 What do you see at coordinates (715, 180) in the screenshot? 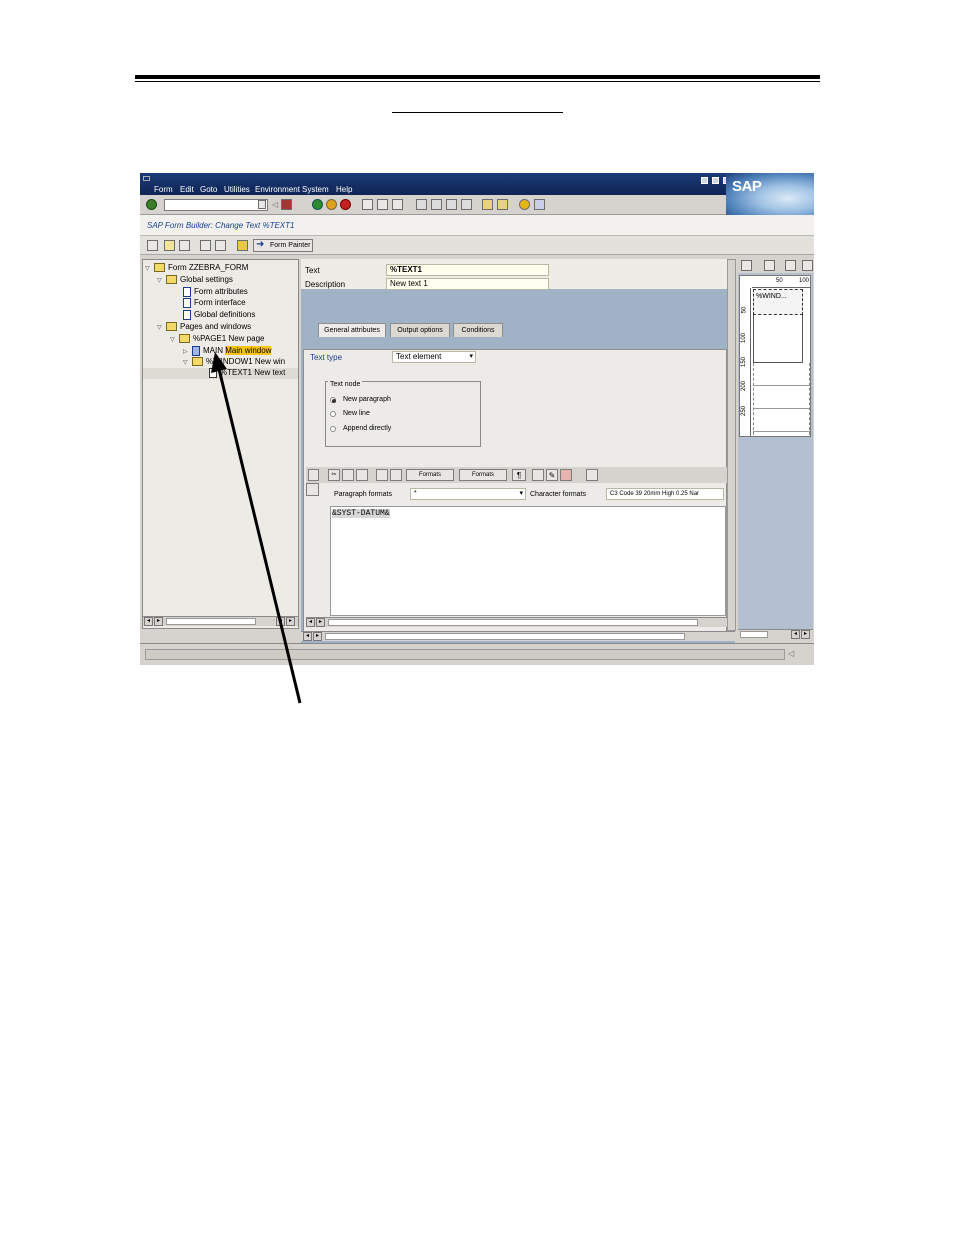
I see `maximize-button` at bounding box center [715, 180].